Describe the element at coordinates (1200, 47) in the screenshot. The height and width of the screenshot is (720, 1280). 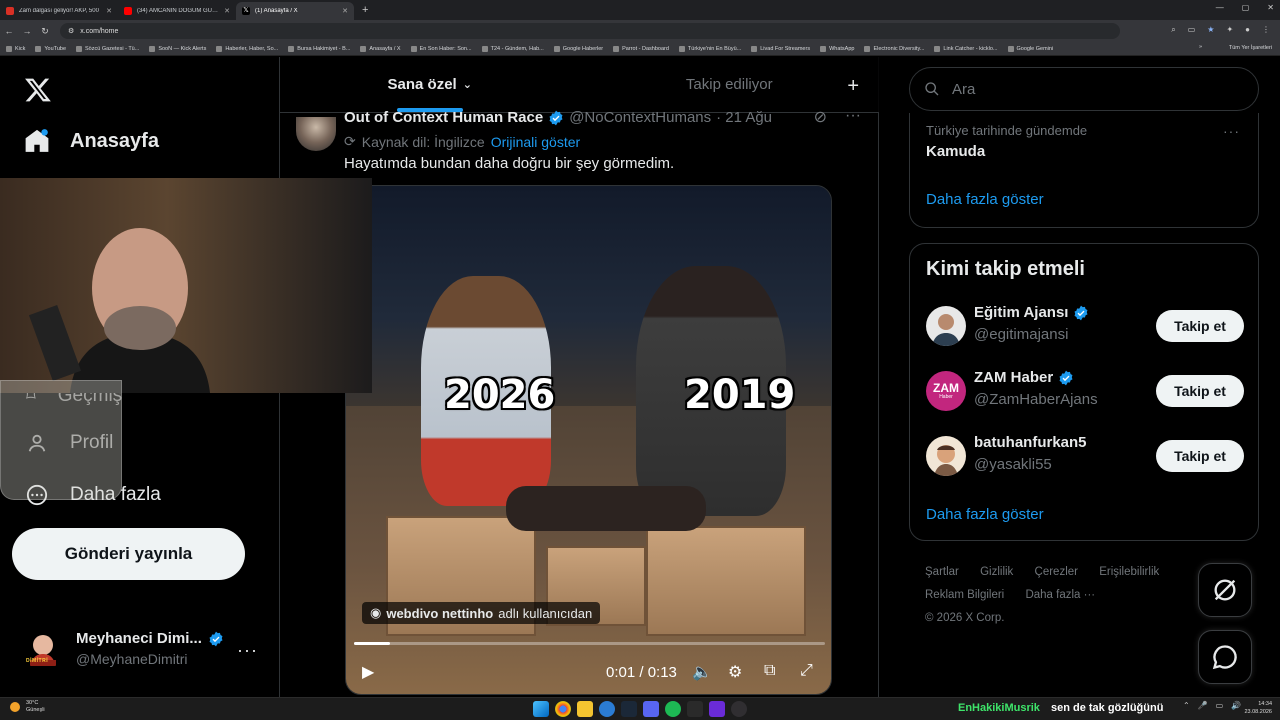
I see `bookmarks-overflow-icon: »` at that location.